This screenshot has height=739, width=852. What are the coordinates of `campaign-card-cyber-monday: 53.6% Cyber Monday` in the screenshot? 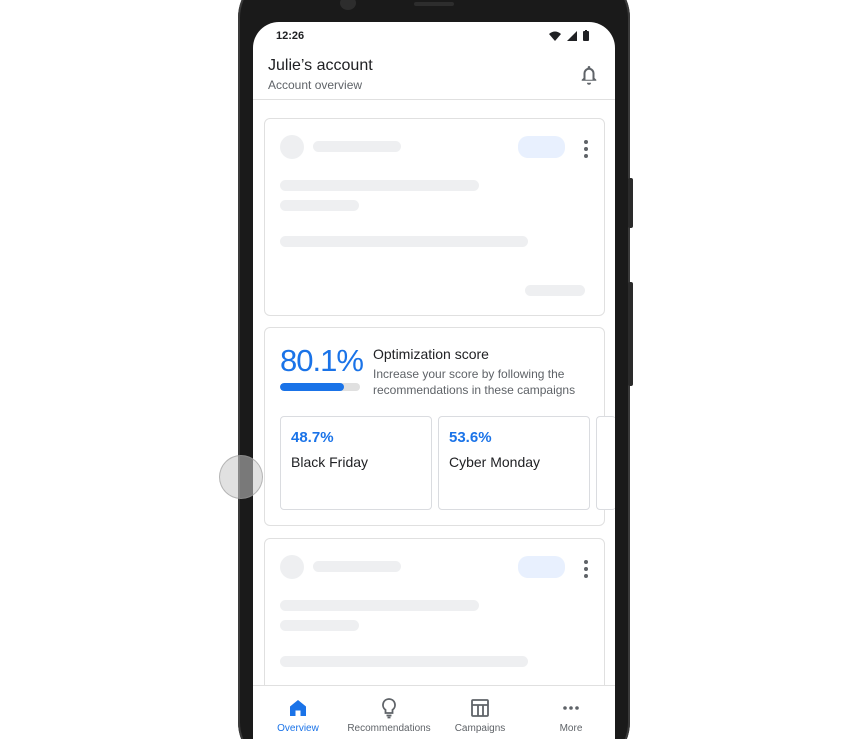 It's located at (514, 463).